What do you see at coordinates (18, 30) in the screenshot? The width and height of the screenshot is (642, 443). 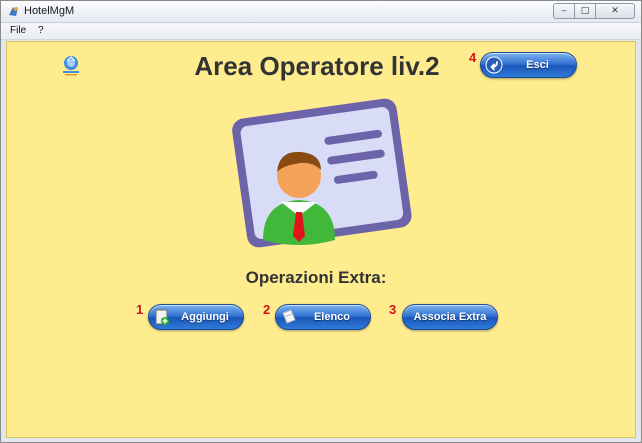 I see `menu-file: File` at bounding box center [18, 30].